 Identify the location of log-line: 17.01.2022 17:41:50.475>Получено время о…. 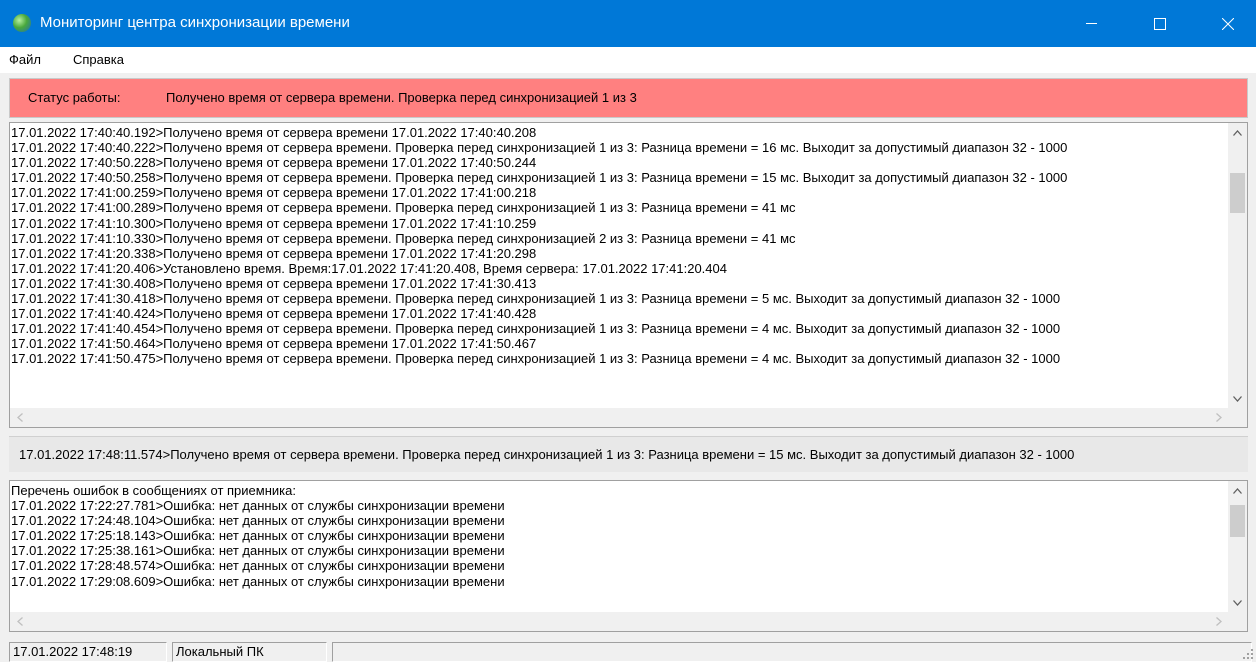
(536, 359).